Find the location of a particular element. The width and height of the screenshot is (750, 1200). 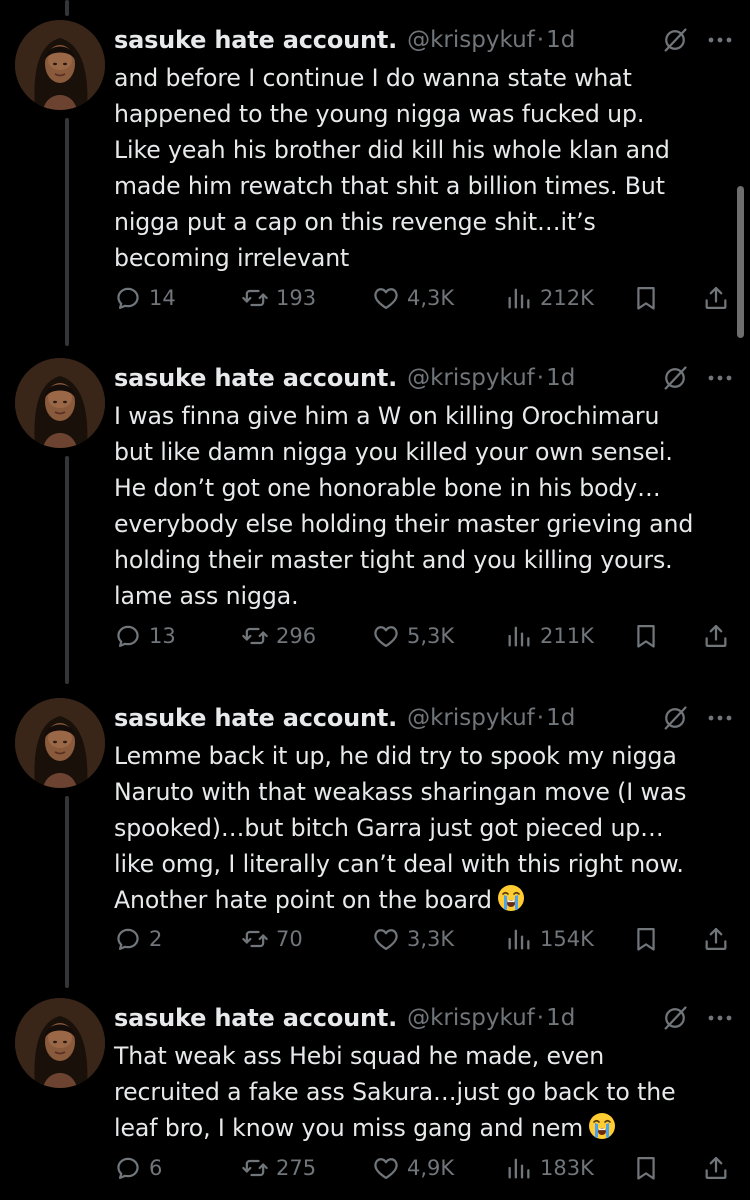

reply-button: 14 is located at coordinates (145, 298).